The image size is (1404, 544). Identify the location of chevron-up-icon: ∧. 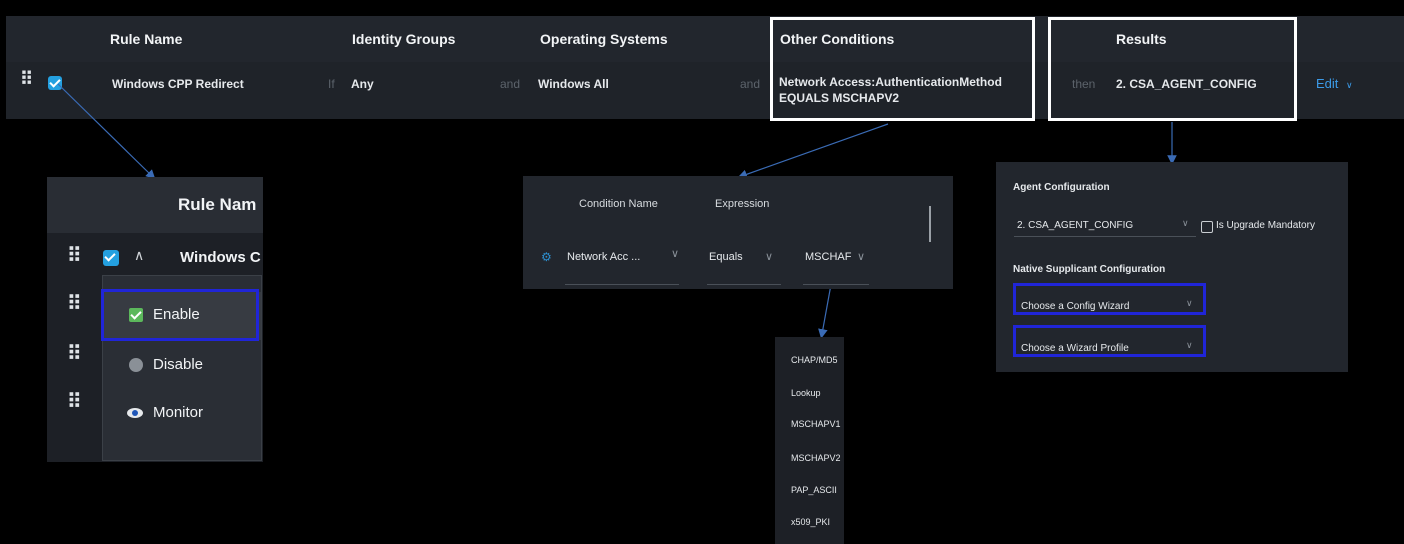
(139, 255).